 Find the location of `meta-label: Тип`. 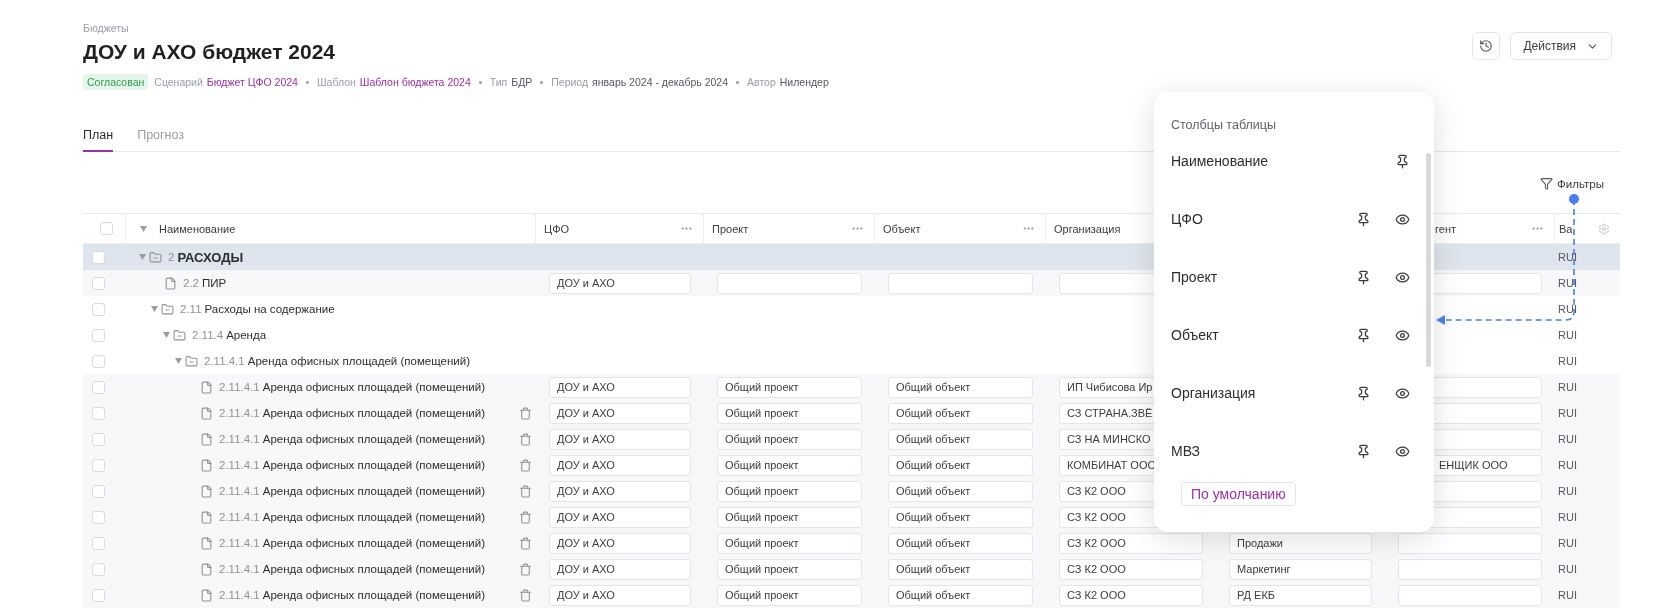

meta-label: Тип is located at coordinates (498, 82).